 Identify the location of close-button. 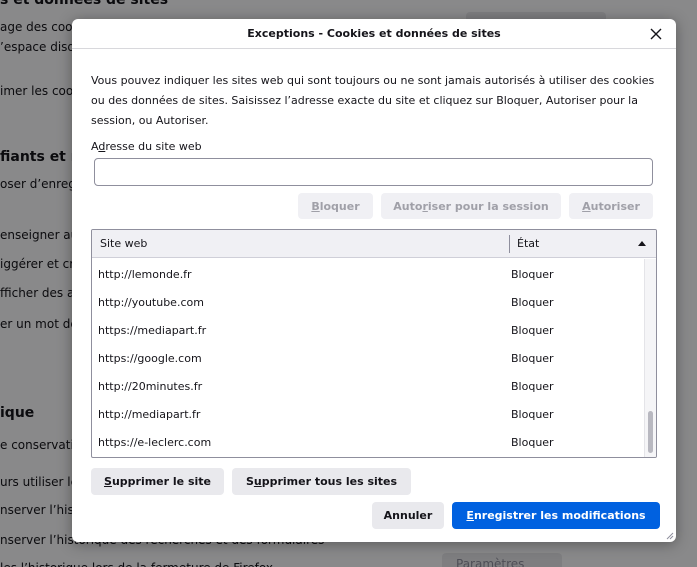
(656, 34).